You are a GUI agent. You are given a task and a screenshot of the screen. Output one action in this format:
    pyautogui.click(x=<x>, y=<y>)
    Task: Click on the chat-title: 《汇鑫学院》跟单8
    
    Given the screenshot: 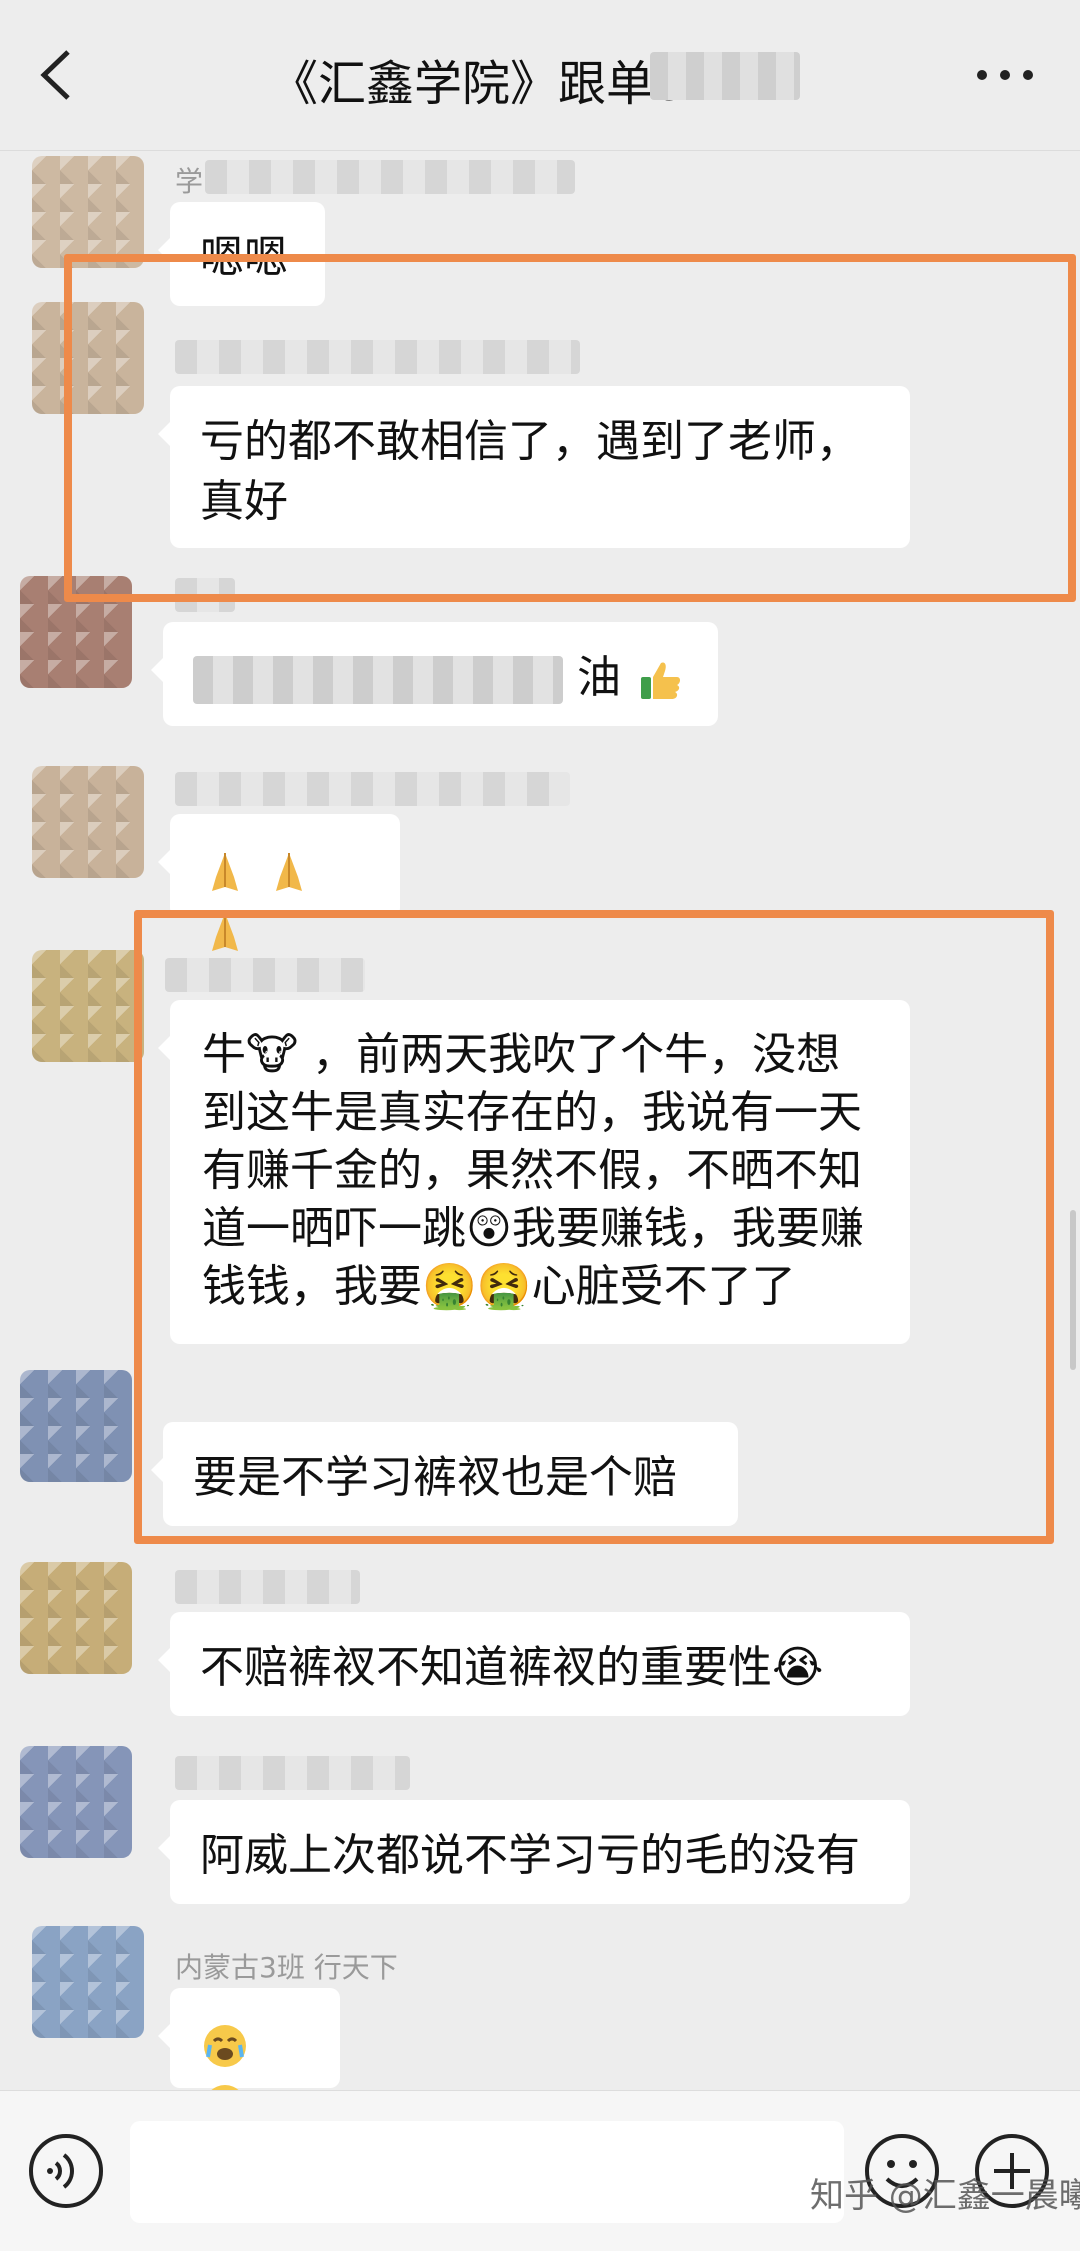 What is the action you would take?
    pyautogui.click(x=477, y=84)
    